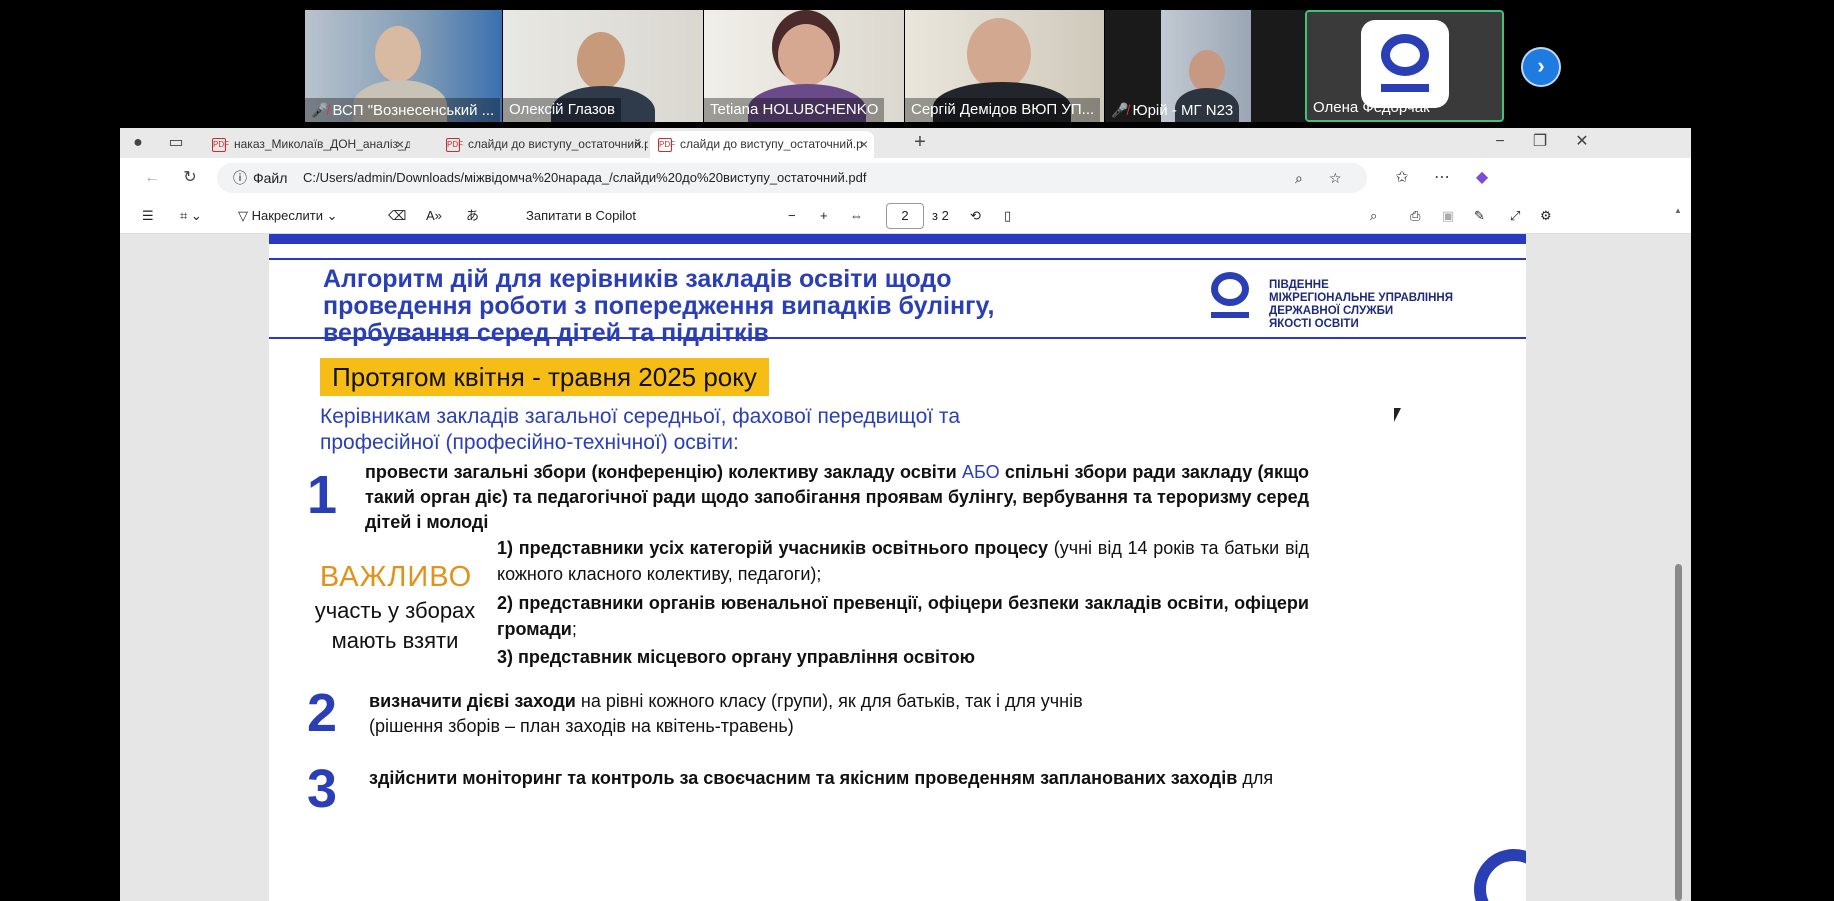 This screenshot has height=901, width=1834. What do you see at coordinates (792, 216) in the screenshot?
I see `zoom-out-icon: −` at bounding box center [792, 216].